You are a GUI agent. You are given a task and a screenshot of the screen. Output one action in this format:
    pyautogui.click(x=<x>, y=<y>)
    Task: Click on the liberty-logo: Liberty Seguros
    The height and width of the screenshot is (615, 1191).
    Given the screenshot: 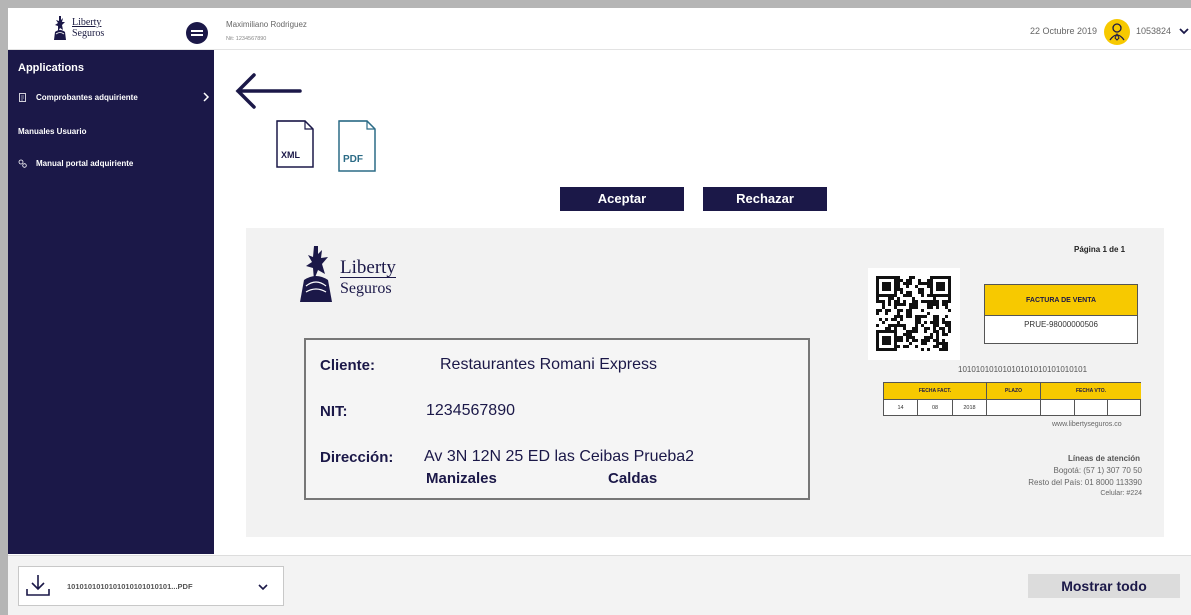 What is the action you would take?
    pyautogui.click(x=85, y=30)
    